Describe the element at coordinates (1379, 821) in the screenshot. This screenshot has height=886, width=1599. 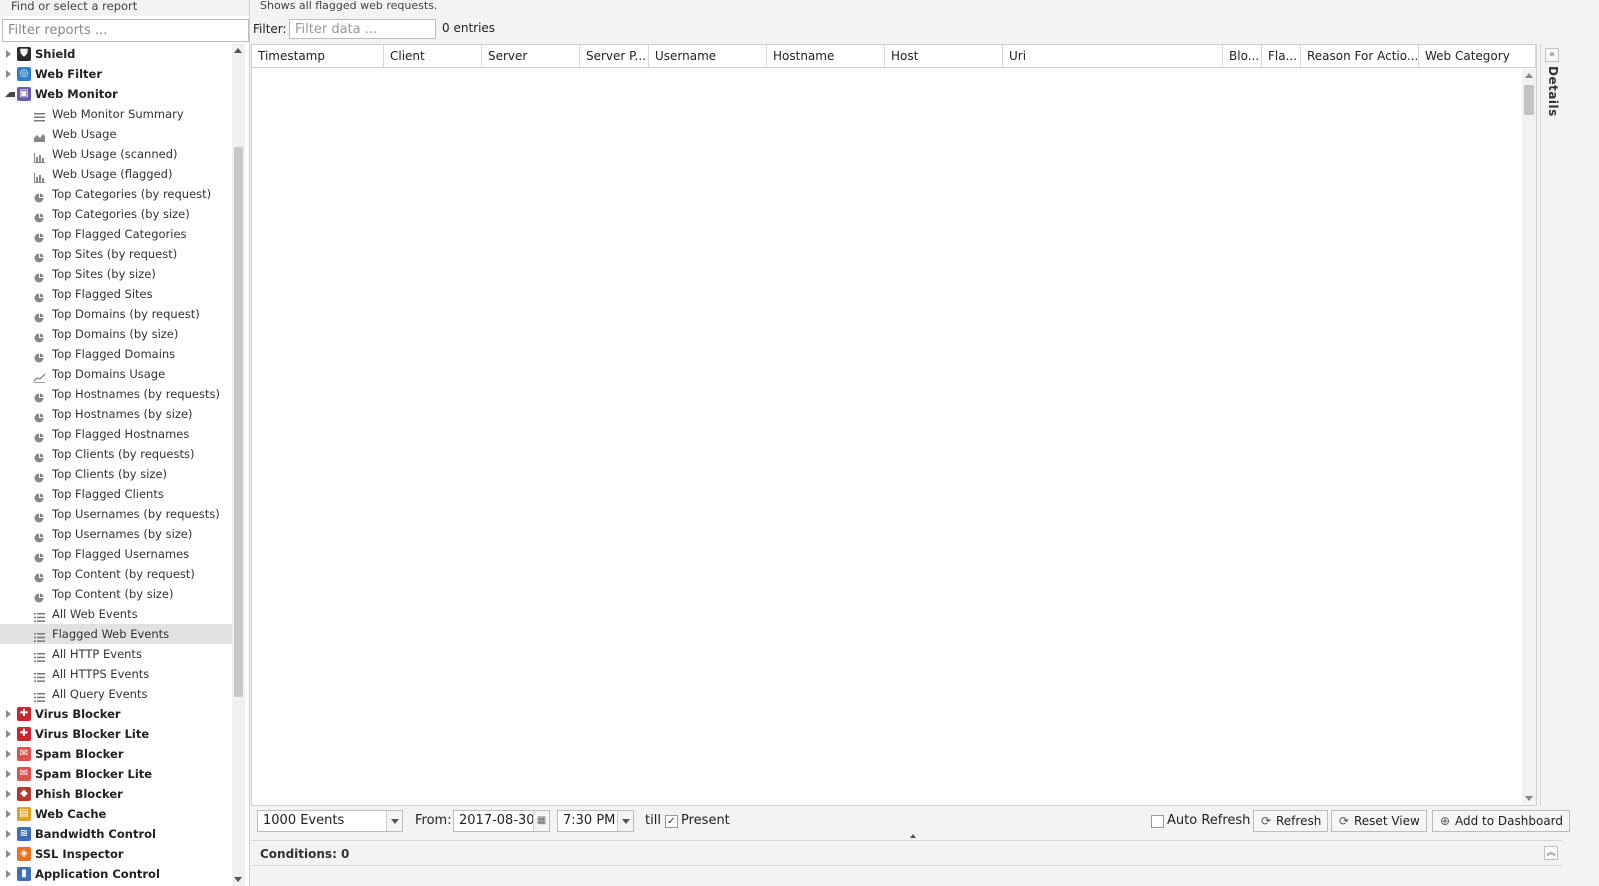
I see `reset-view-button: ⟳ Reset View` at that location.